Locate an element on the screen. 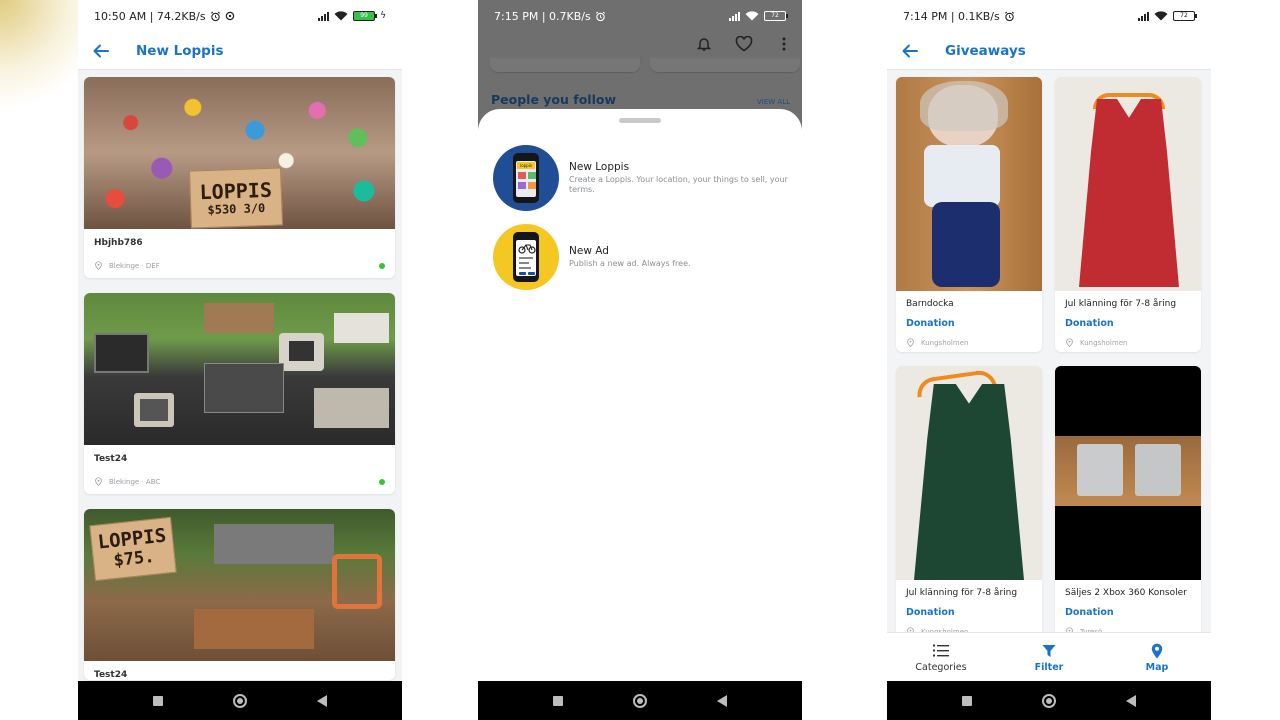 Image resolution: width=1280 pixels, height=720 pixels. online-status-dot is located at coordinates (382, 481).